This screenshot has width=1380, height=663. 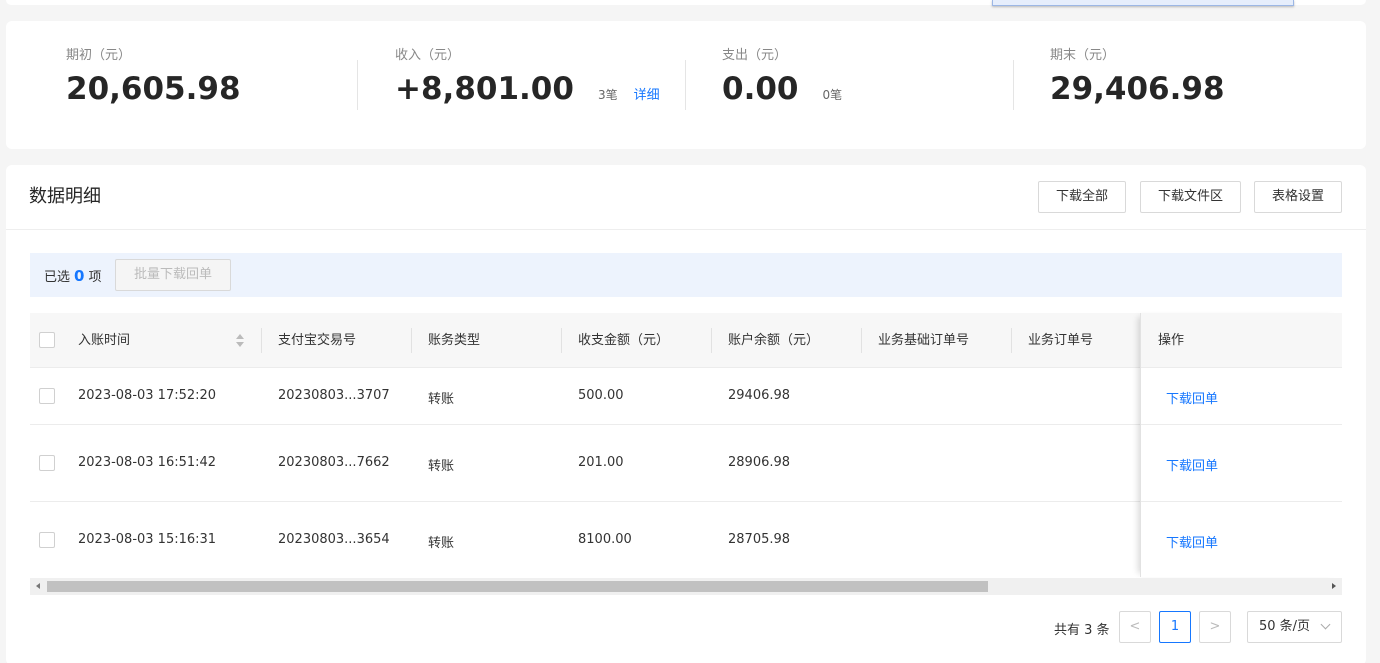 What do you see at coordinates (95, 277) in the screenshot?
I see `selection-suffix: 项` at bounding box center [95, 277].